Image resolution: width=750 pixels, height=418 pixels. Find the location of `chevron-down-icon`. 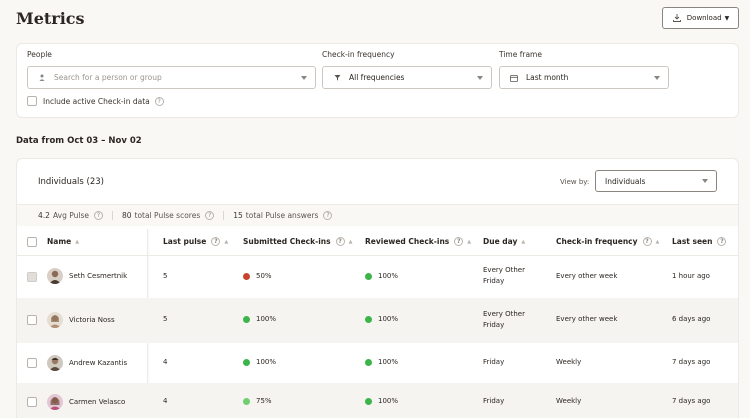

chevron-down-icon is located at coordinates (705, 181).